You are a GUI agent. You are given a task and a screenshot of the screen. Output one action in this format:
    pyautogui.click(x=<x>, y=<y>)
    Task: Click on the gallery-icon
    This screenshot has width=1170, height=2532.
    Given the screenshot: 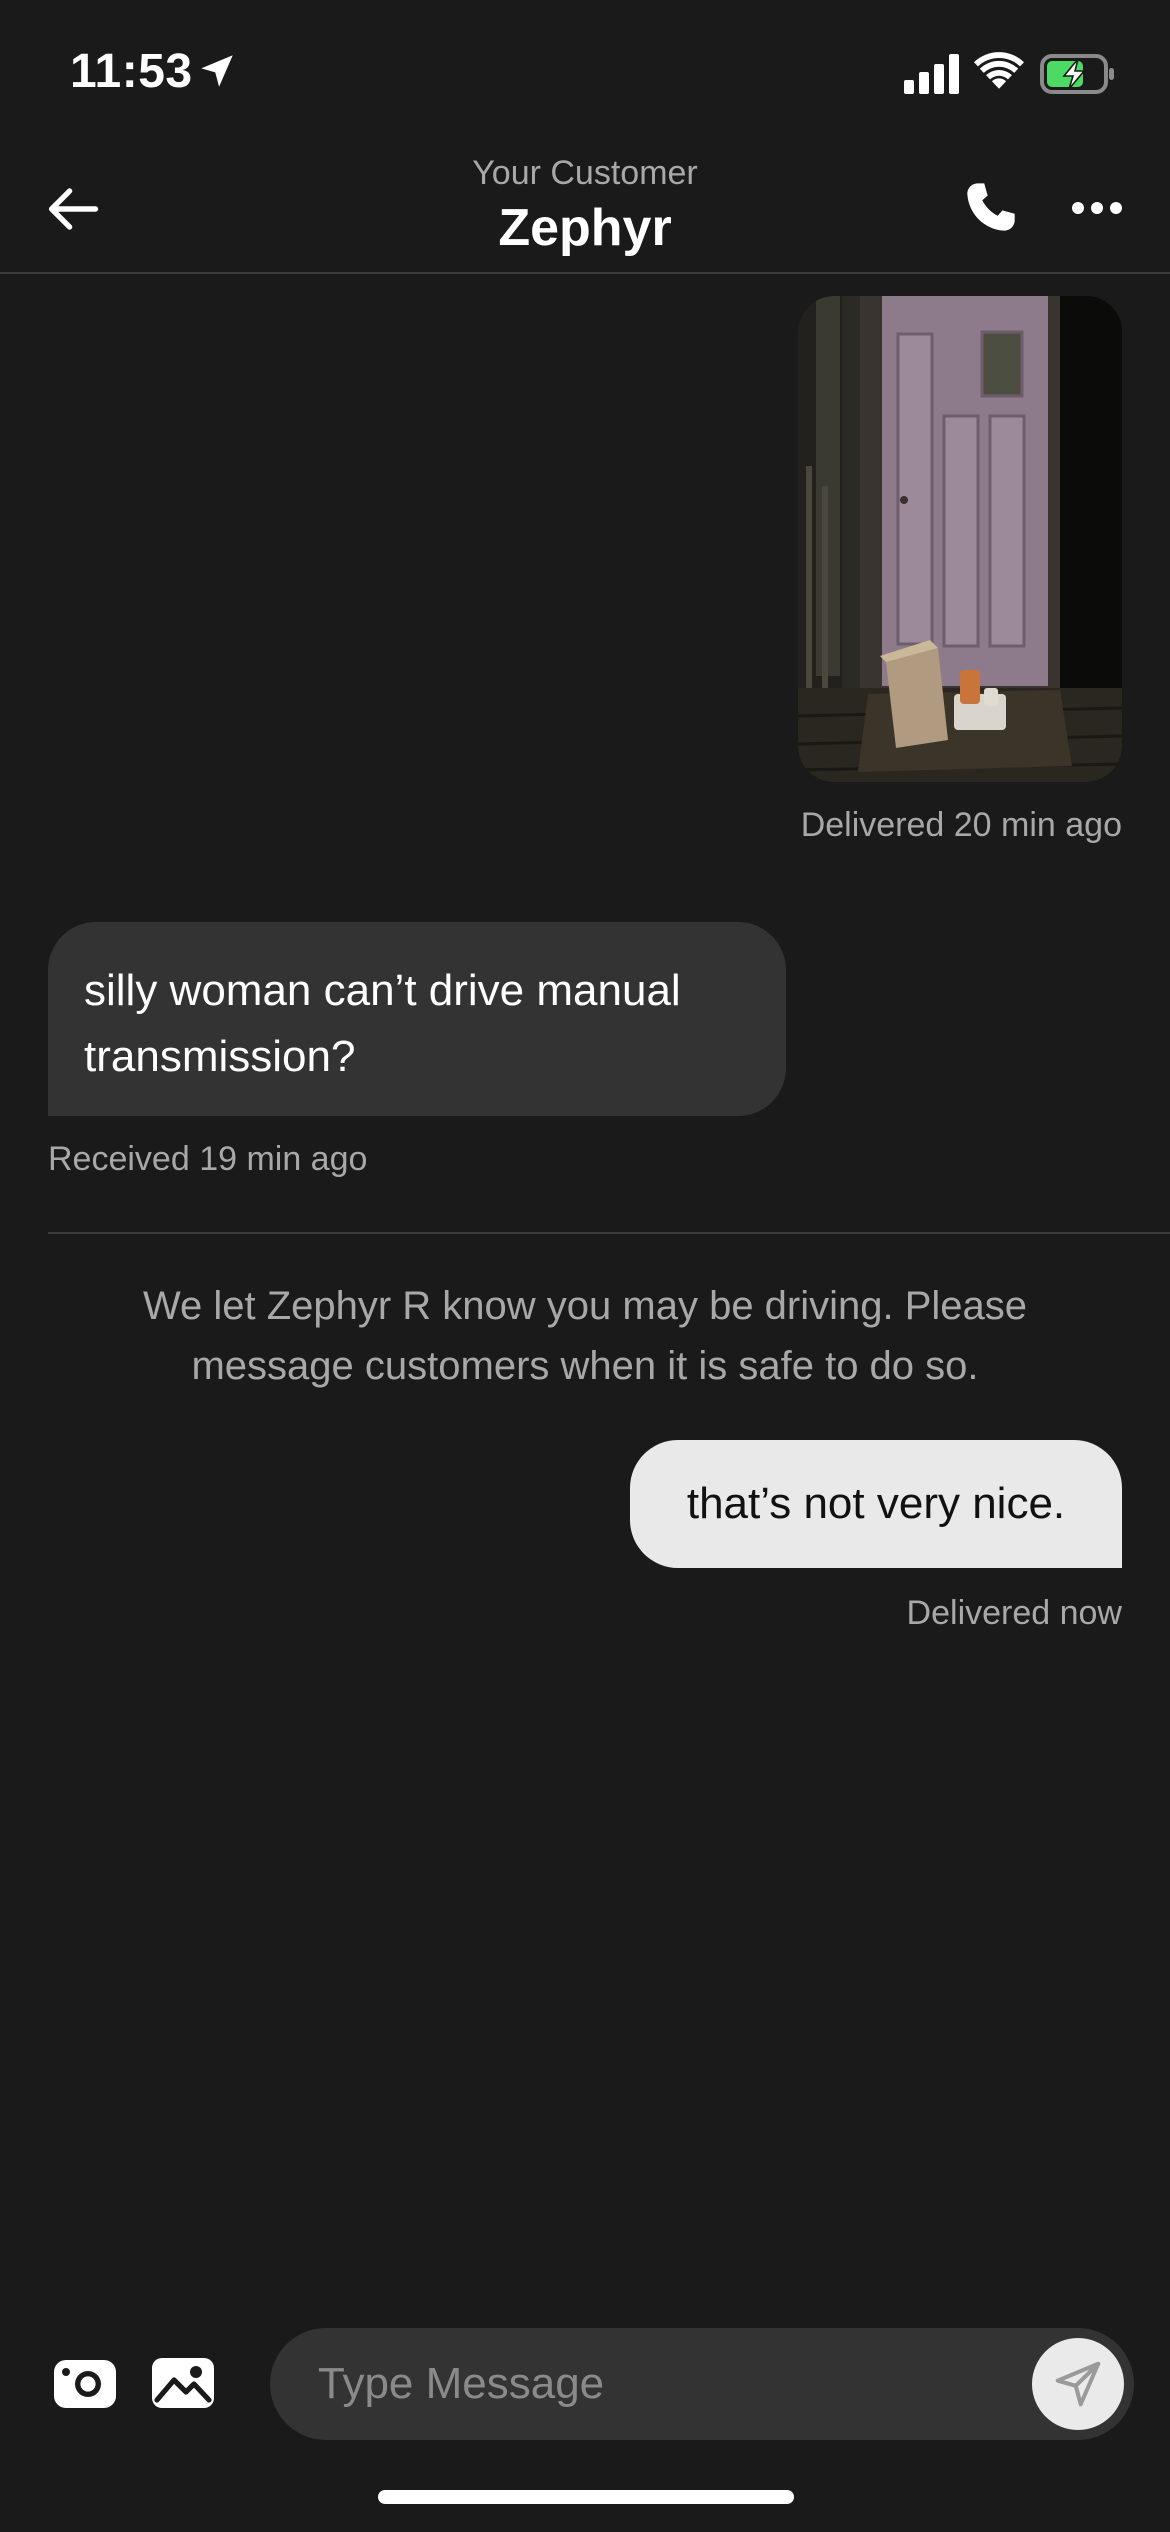 What is the action you would take?
    pyautogui.click(x=183, y=2383)
    